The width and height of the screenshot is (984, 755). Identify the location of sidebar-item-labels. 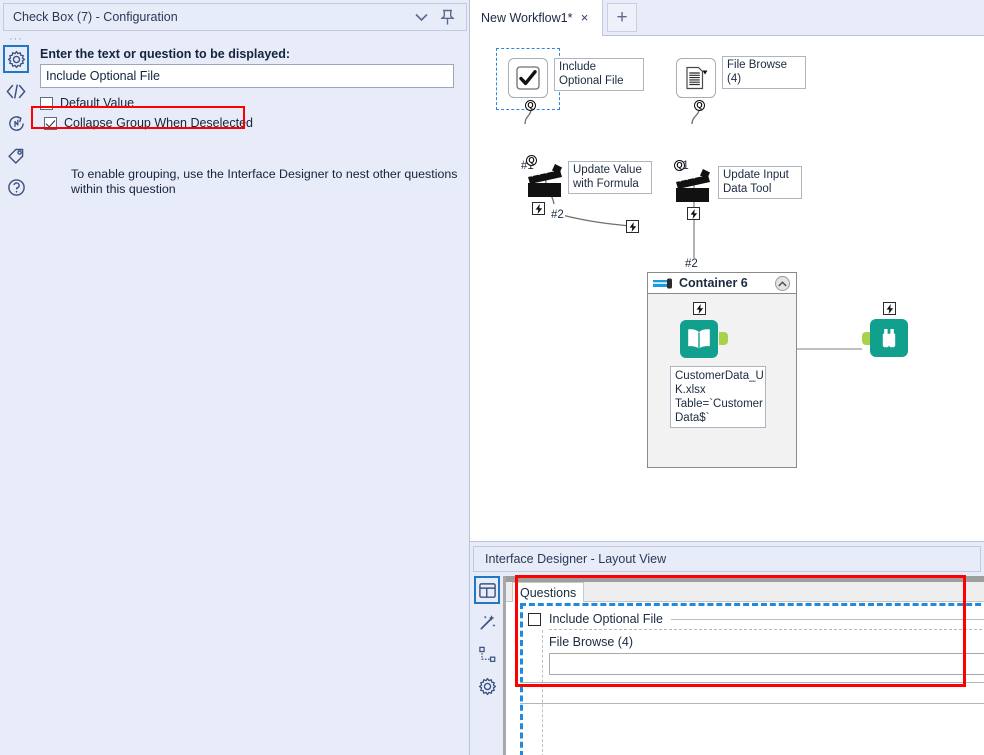
(16, 155).